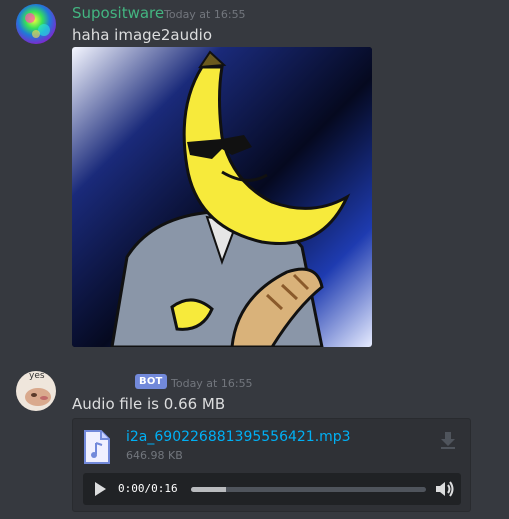  Describe the element at coordinates (149, 404) in the screenshot. I see `message-text: Audio file is 0.66 MB` at that location.